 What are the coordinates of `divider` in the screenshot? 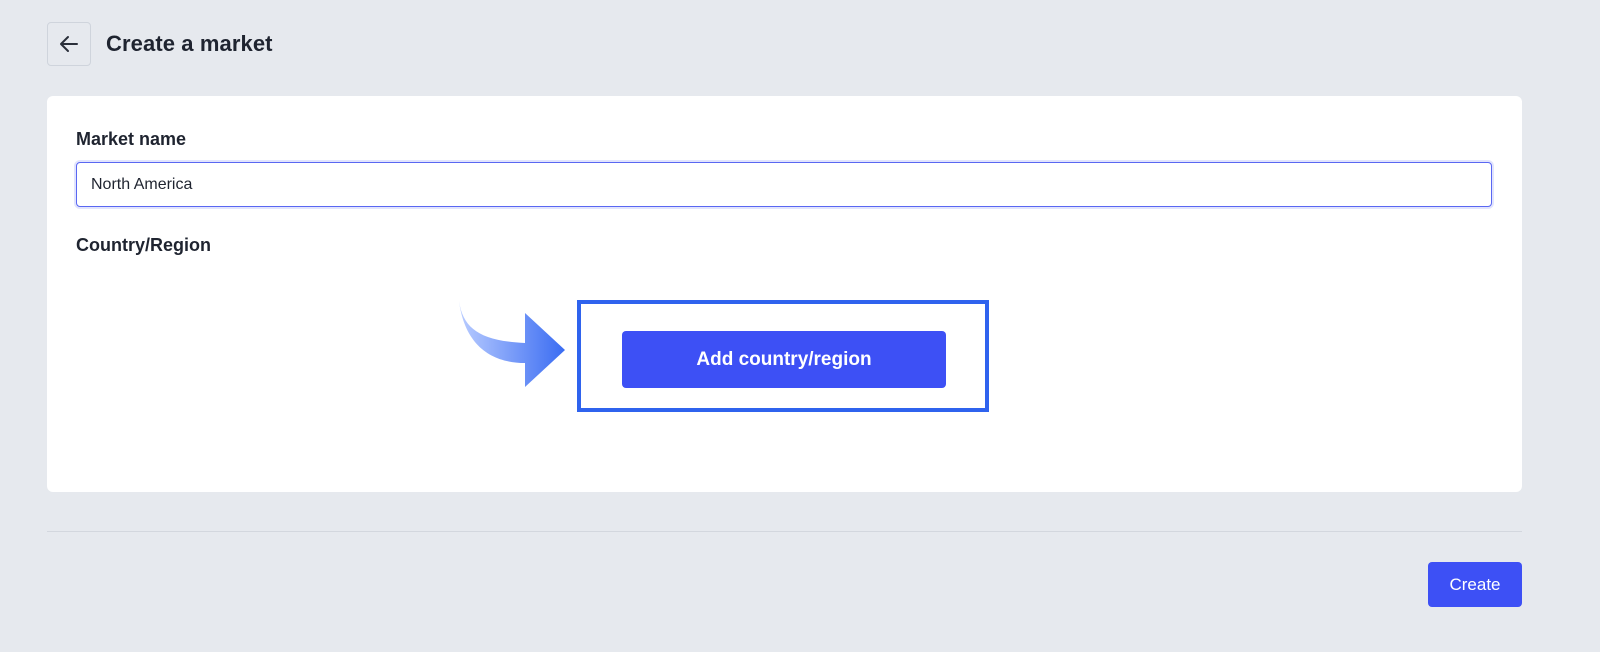 It's located at (784, 531).